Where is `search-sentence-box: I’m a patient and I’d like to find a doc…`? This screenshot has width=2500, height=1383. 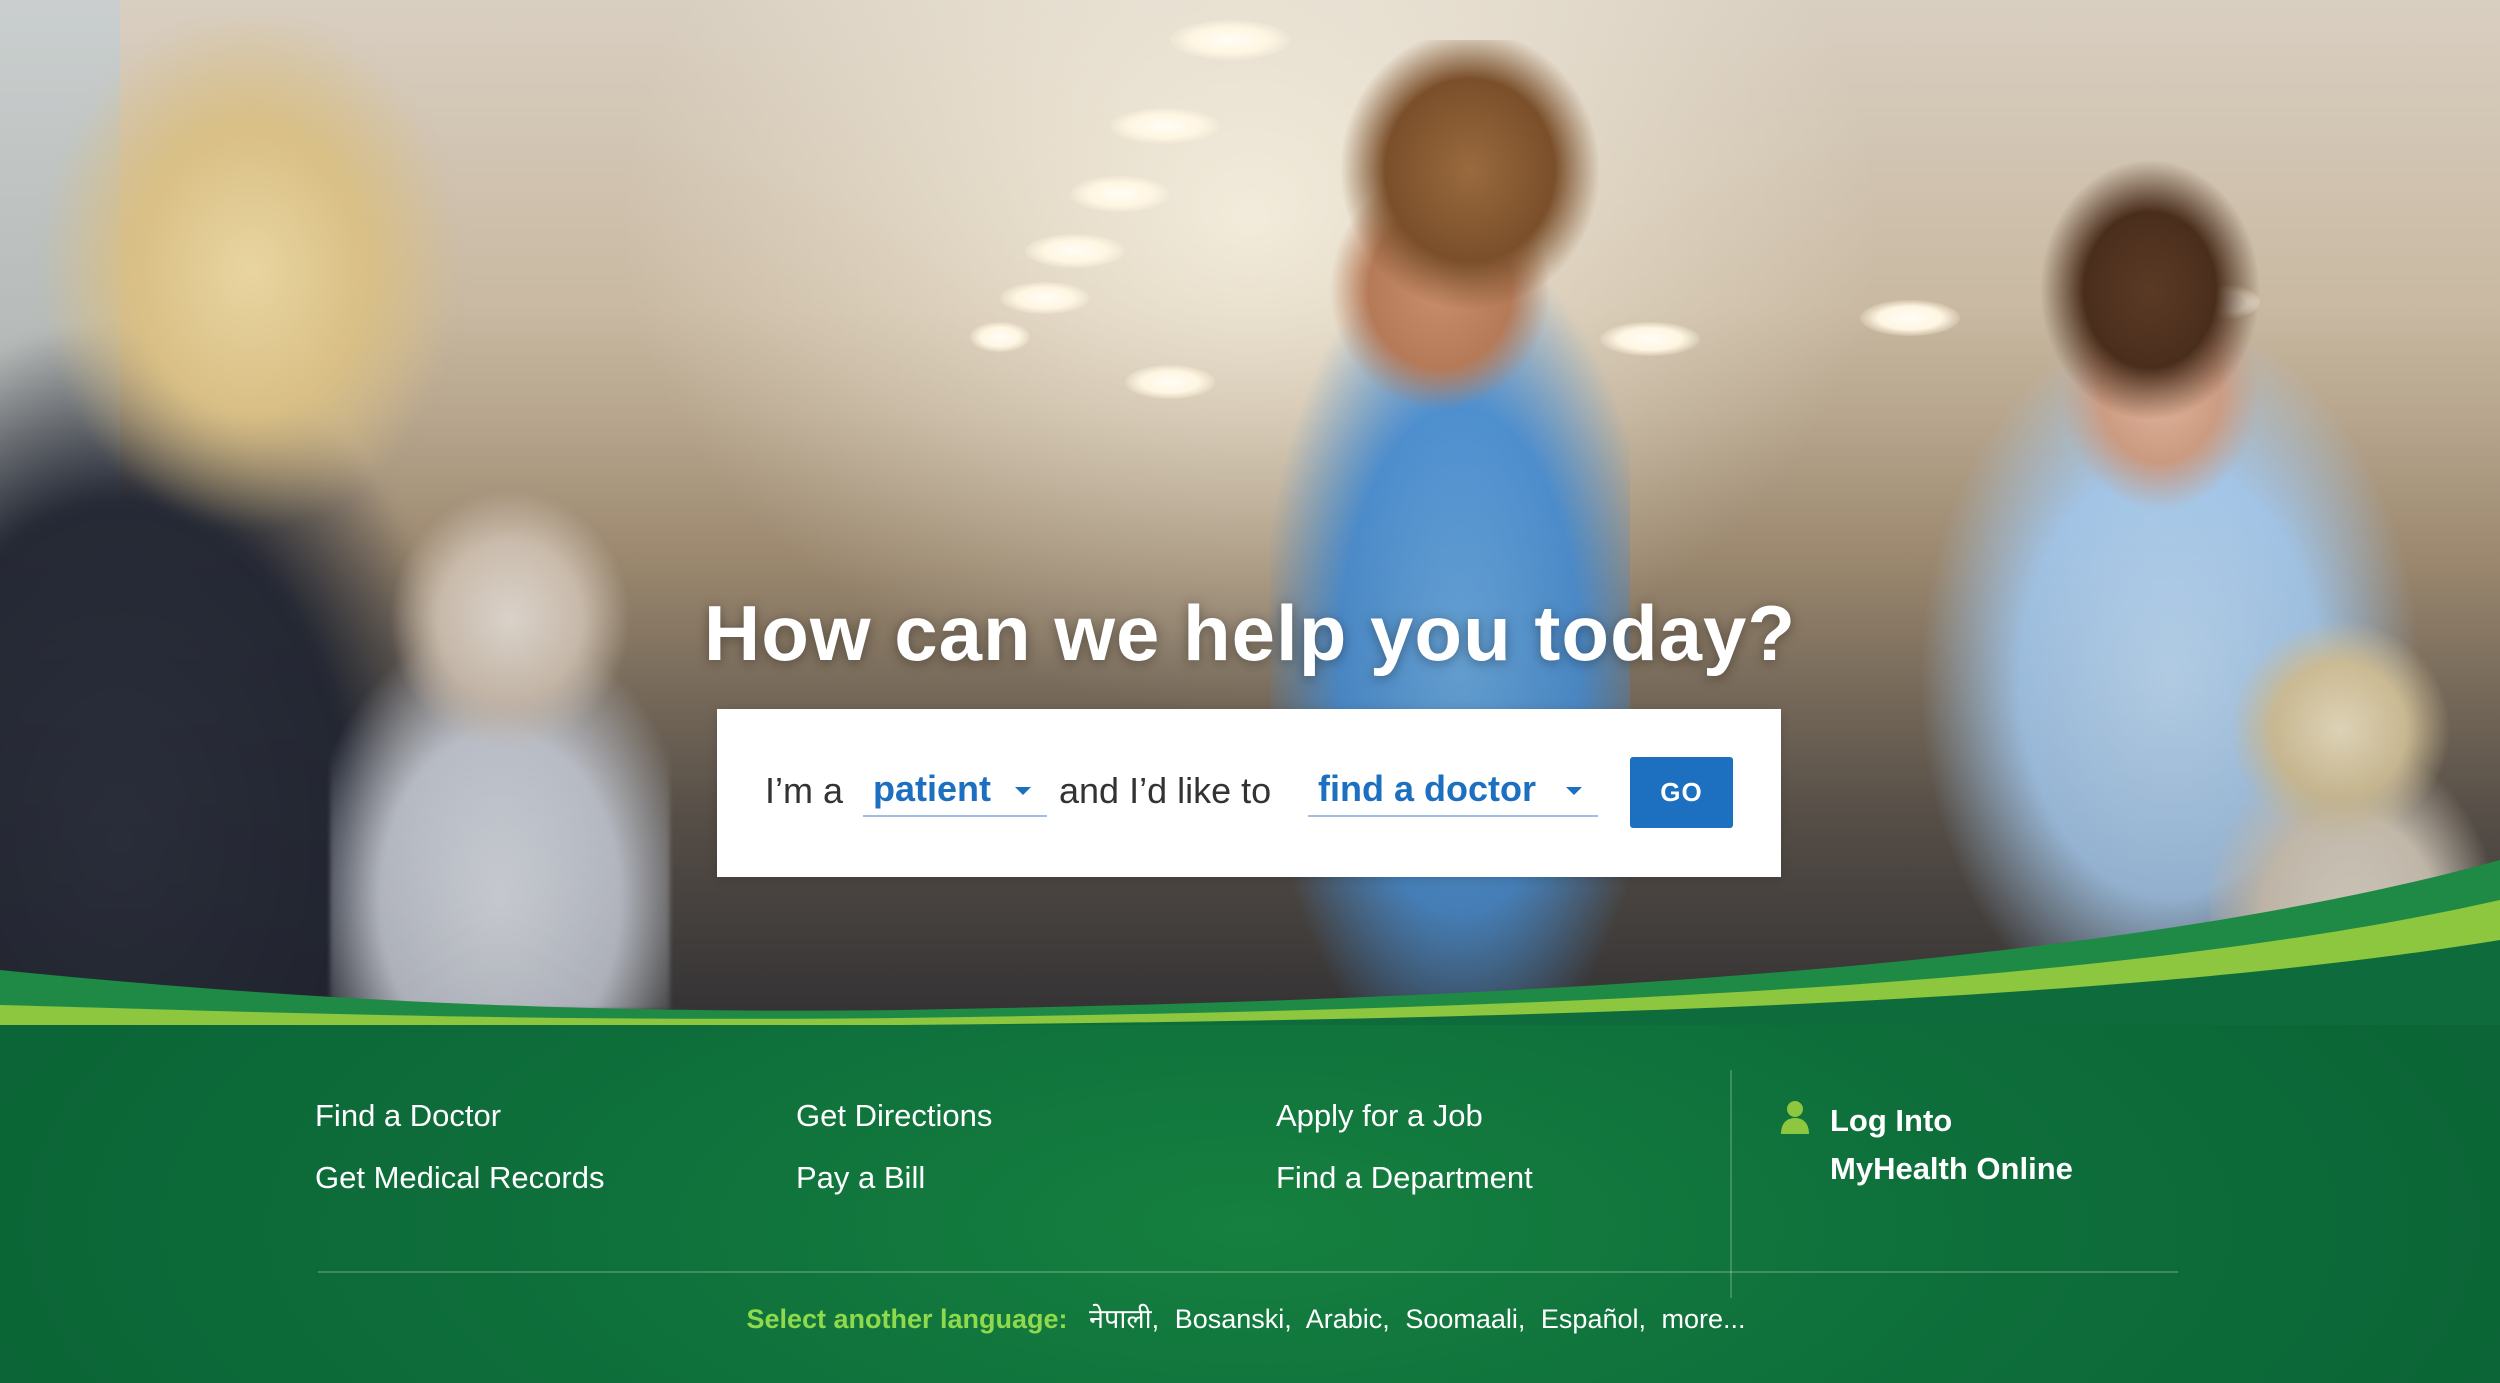 search-sentence-box: I’m a patient and I’d like to find a doc… is located at coordinates (1249, 793).